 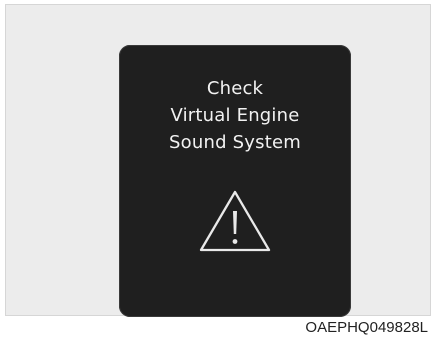 I want to click on warning-message: Check Virtual Engine Sound System, so click(x=235, y=115).